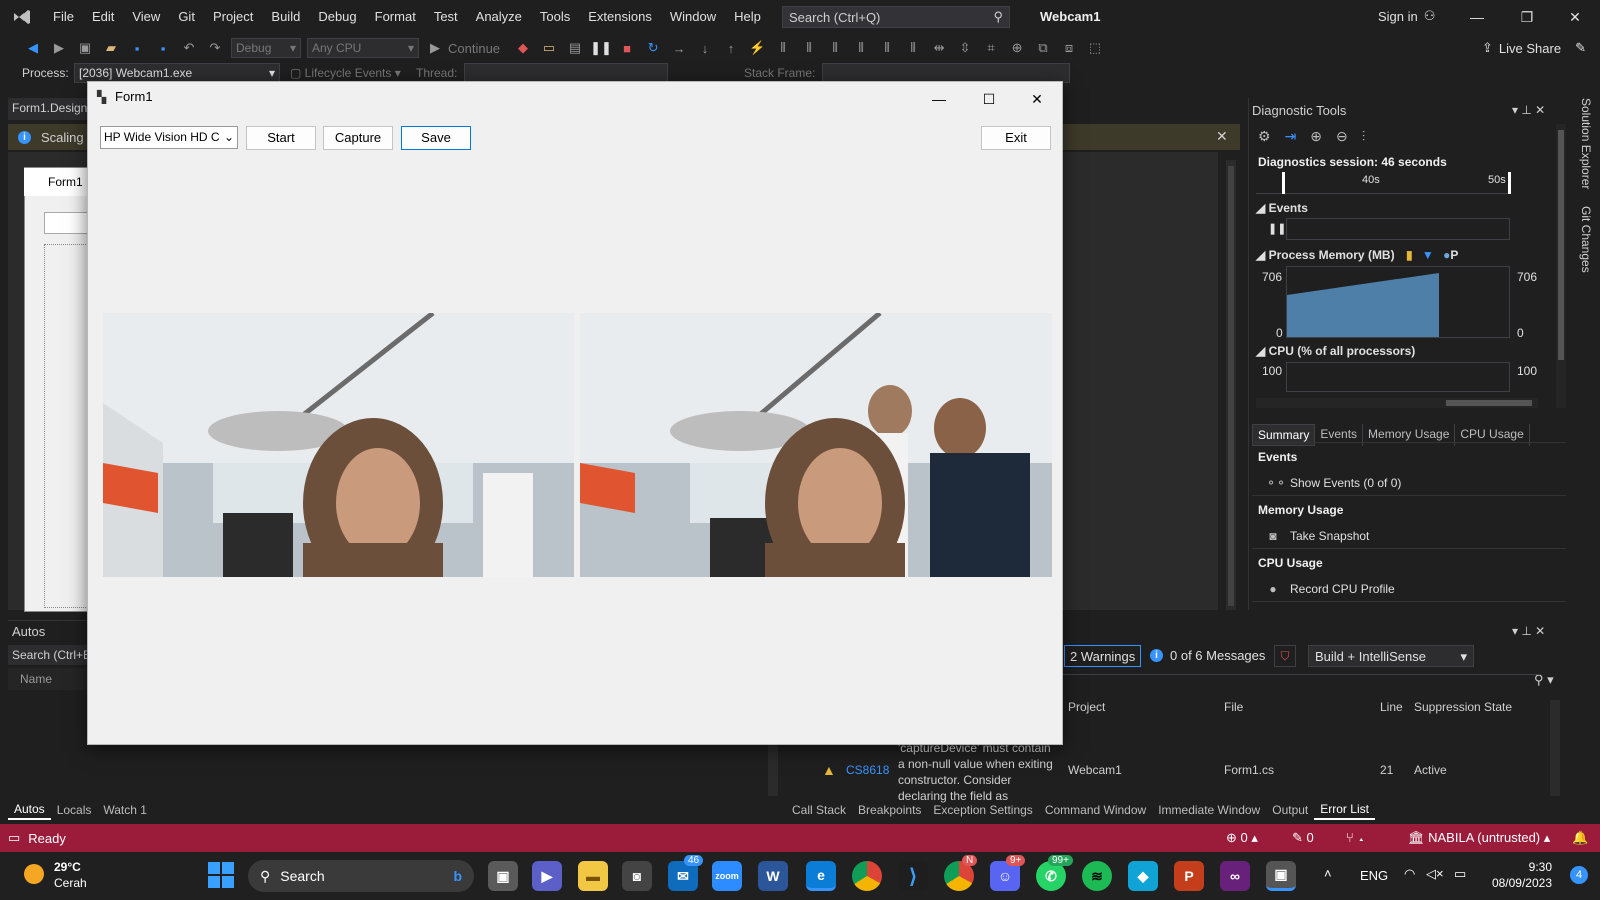 This screenshot has width=1600, height=900. Describe the element at coordinates (939, 48) in the screenshot. I see `spacing-icon: ⇹` at that location.